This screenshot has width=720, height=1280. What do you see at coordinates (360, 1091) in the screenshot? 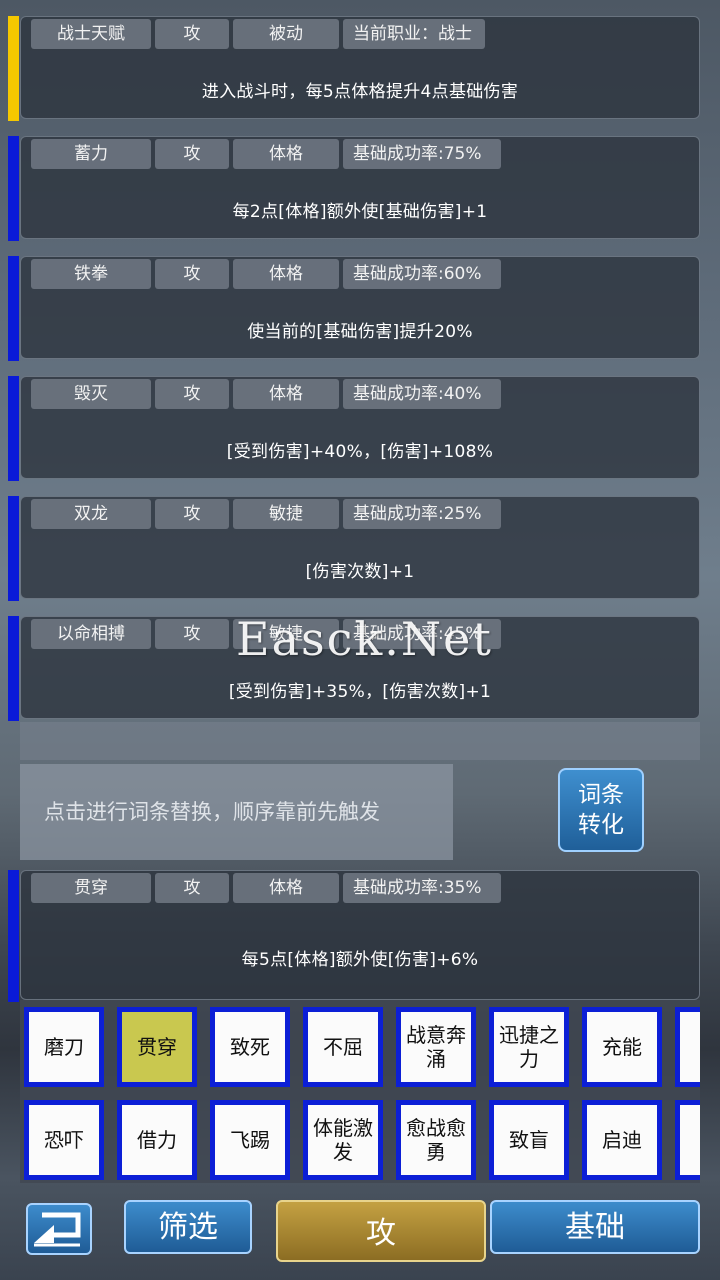
I see `skill-grid: 磨刀贯穿致死不屈战意奔涌迅捷之力充能迅恐吓借力飞踢体能激发愈战愈勇致盲启迪燃` at bounding box center [360, 1091].